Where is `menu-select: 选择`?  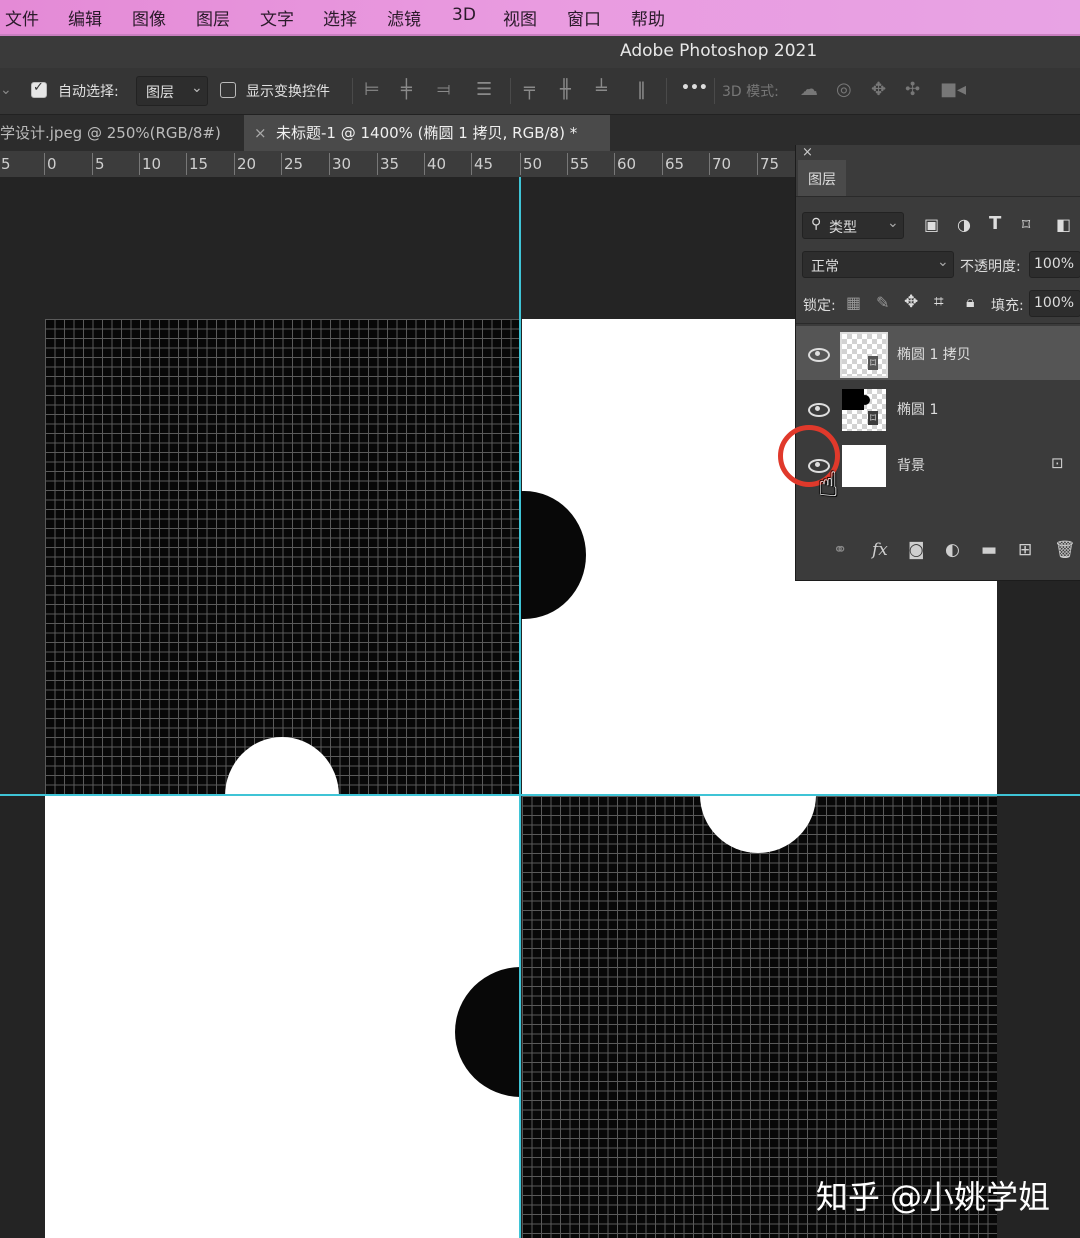
menu-select: 选择 is located at coordinates (340, 17).